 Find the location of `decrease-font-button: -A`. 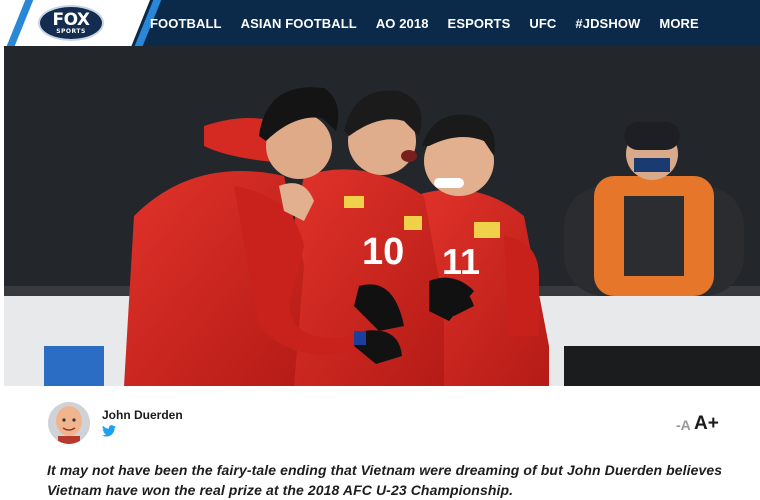

decrease-font-button: -A is located at coordinates (683, 425).